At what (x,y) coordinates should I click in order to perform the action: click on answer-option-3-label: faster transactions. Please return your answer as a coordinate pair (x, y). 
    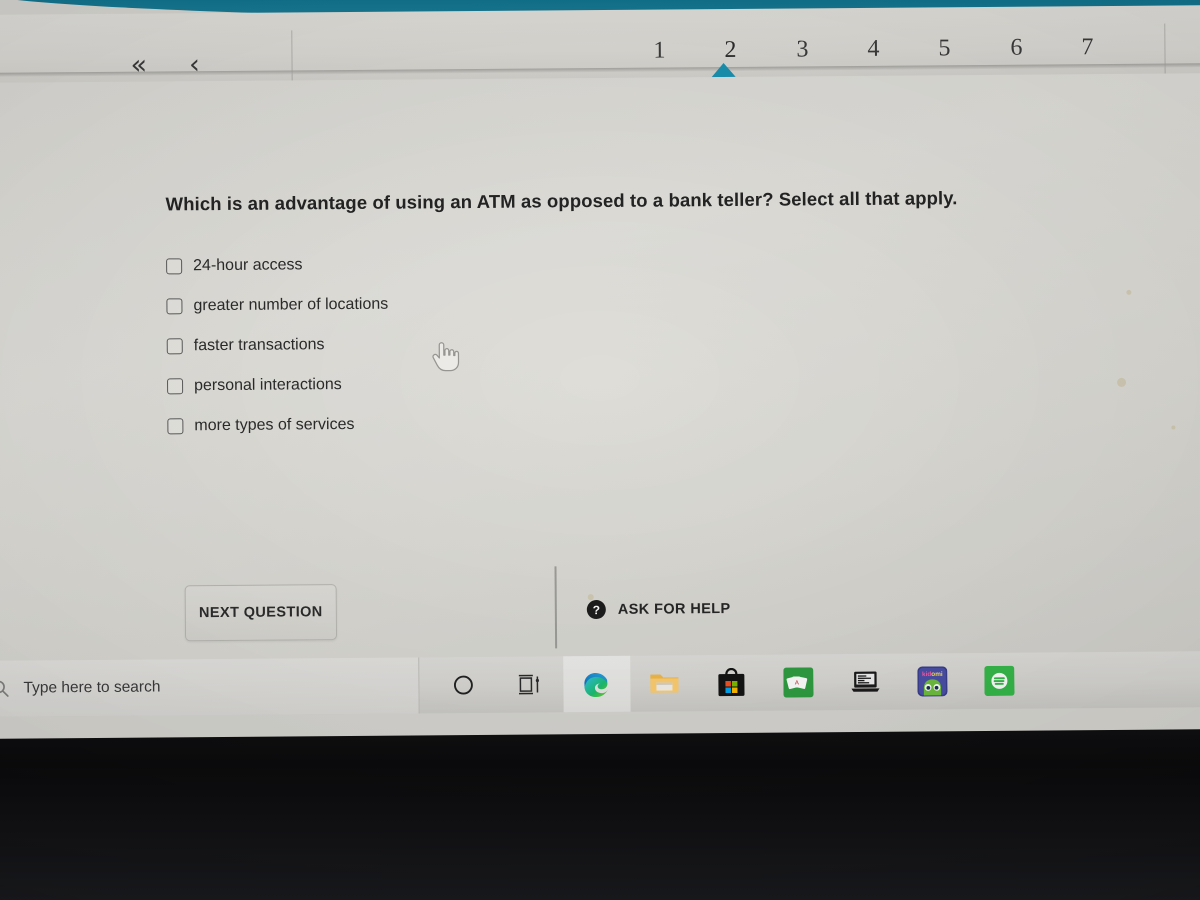
    Looking at the image, I should click on (259, 345).